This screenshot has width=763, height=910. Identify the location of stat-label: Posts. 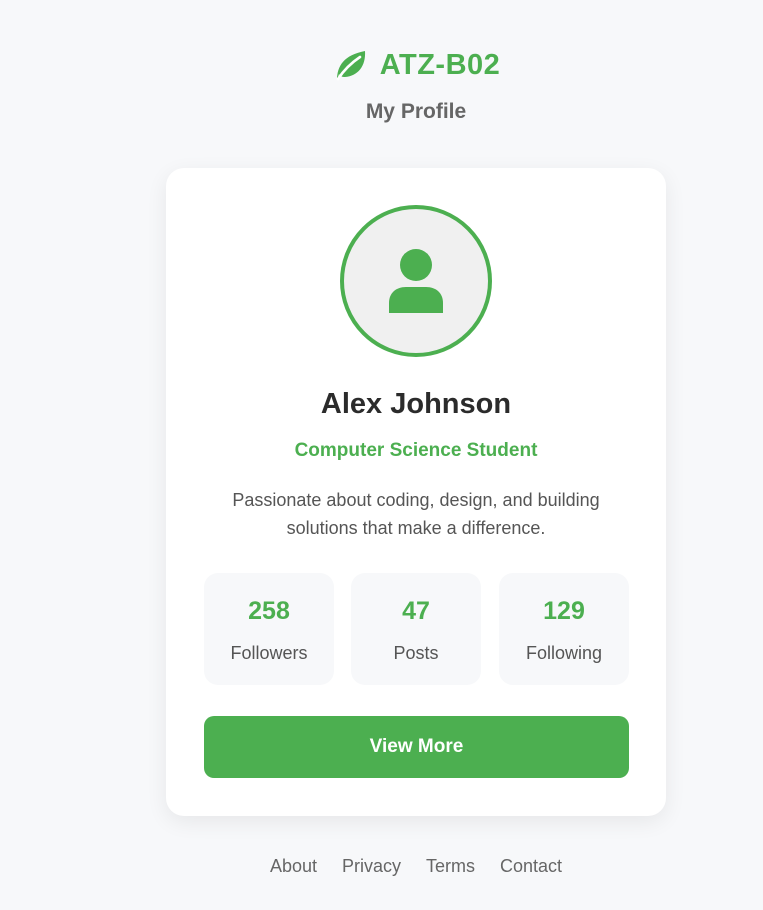
(416, 653).